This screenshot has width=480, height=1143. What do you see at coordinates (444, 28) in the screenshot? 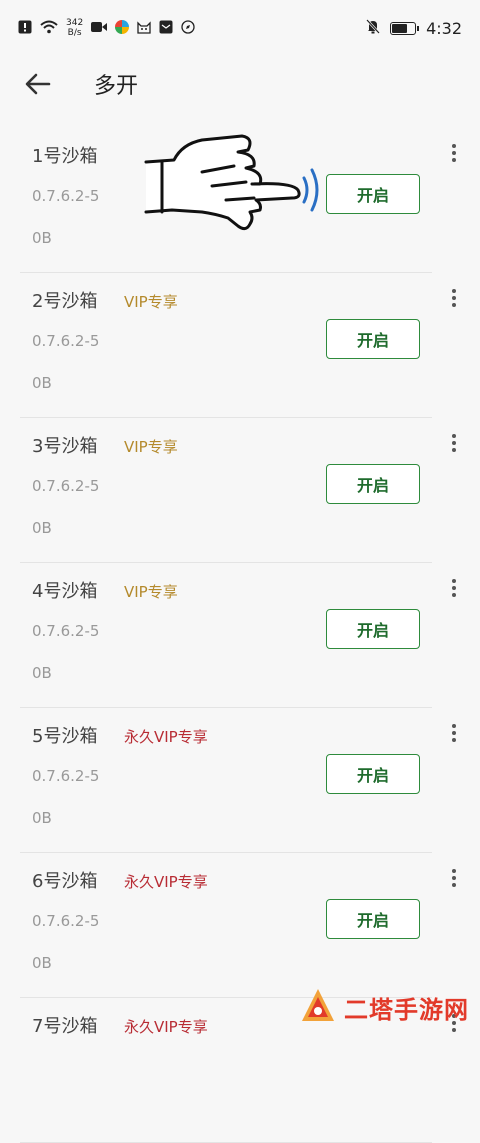
I see `clock: 4:32` at bounding box center [444, 28].